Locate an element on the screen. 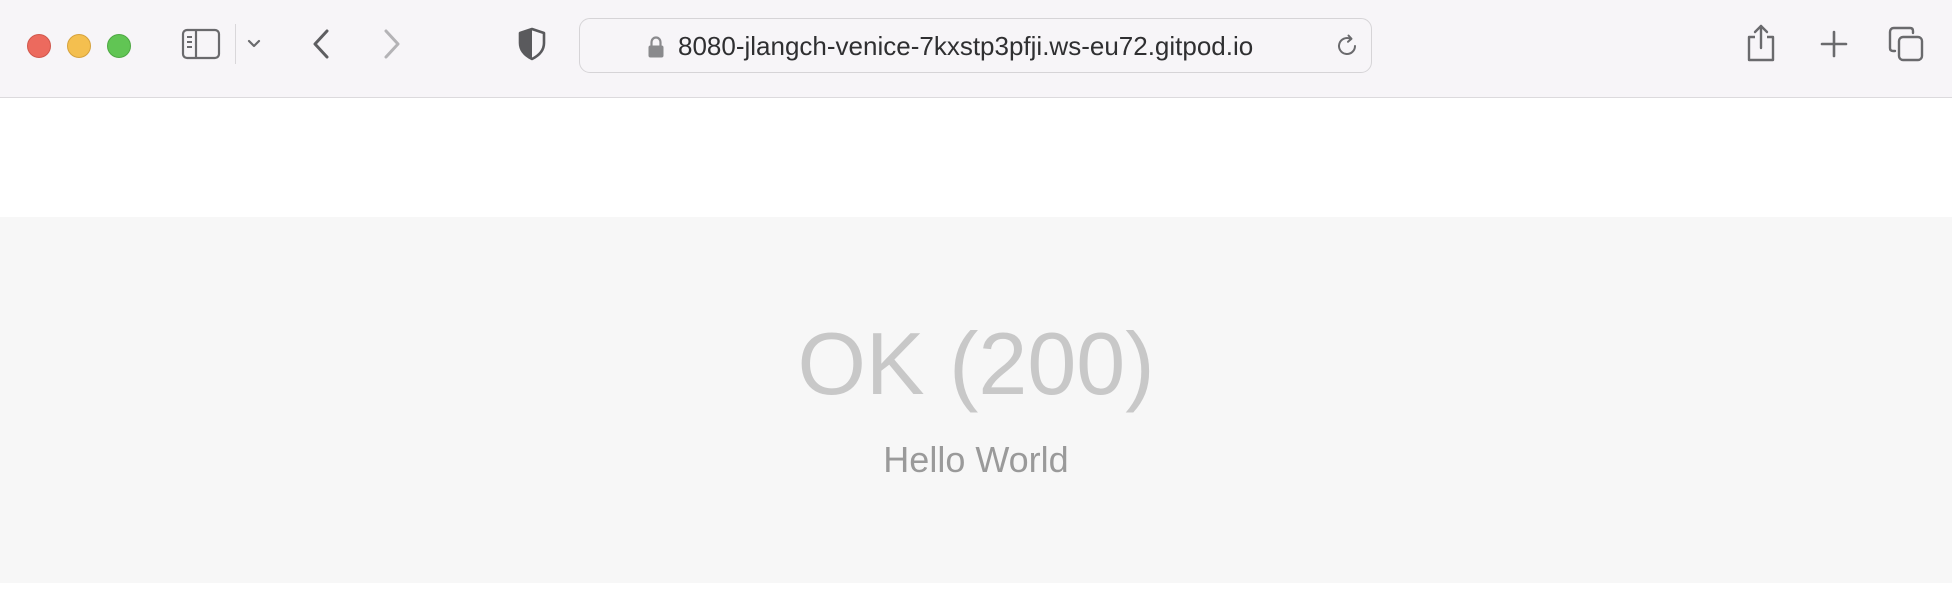  share-icon is located at coordinates (1761, 43).